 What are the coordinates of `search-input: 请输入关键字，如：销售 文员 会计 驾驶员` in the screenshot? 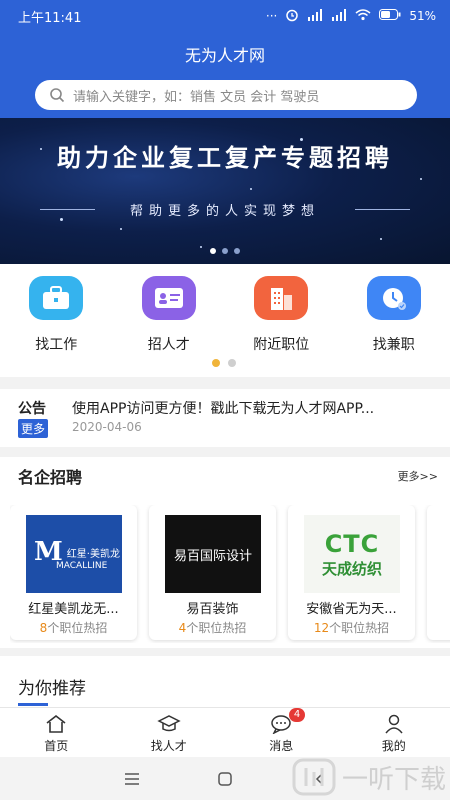 It's located at (226, 95).